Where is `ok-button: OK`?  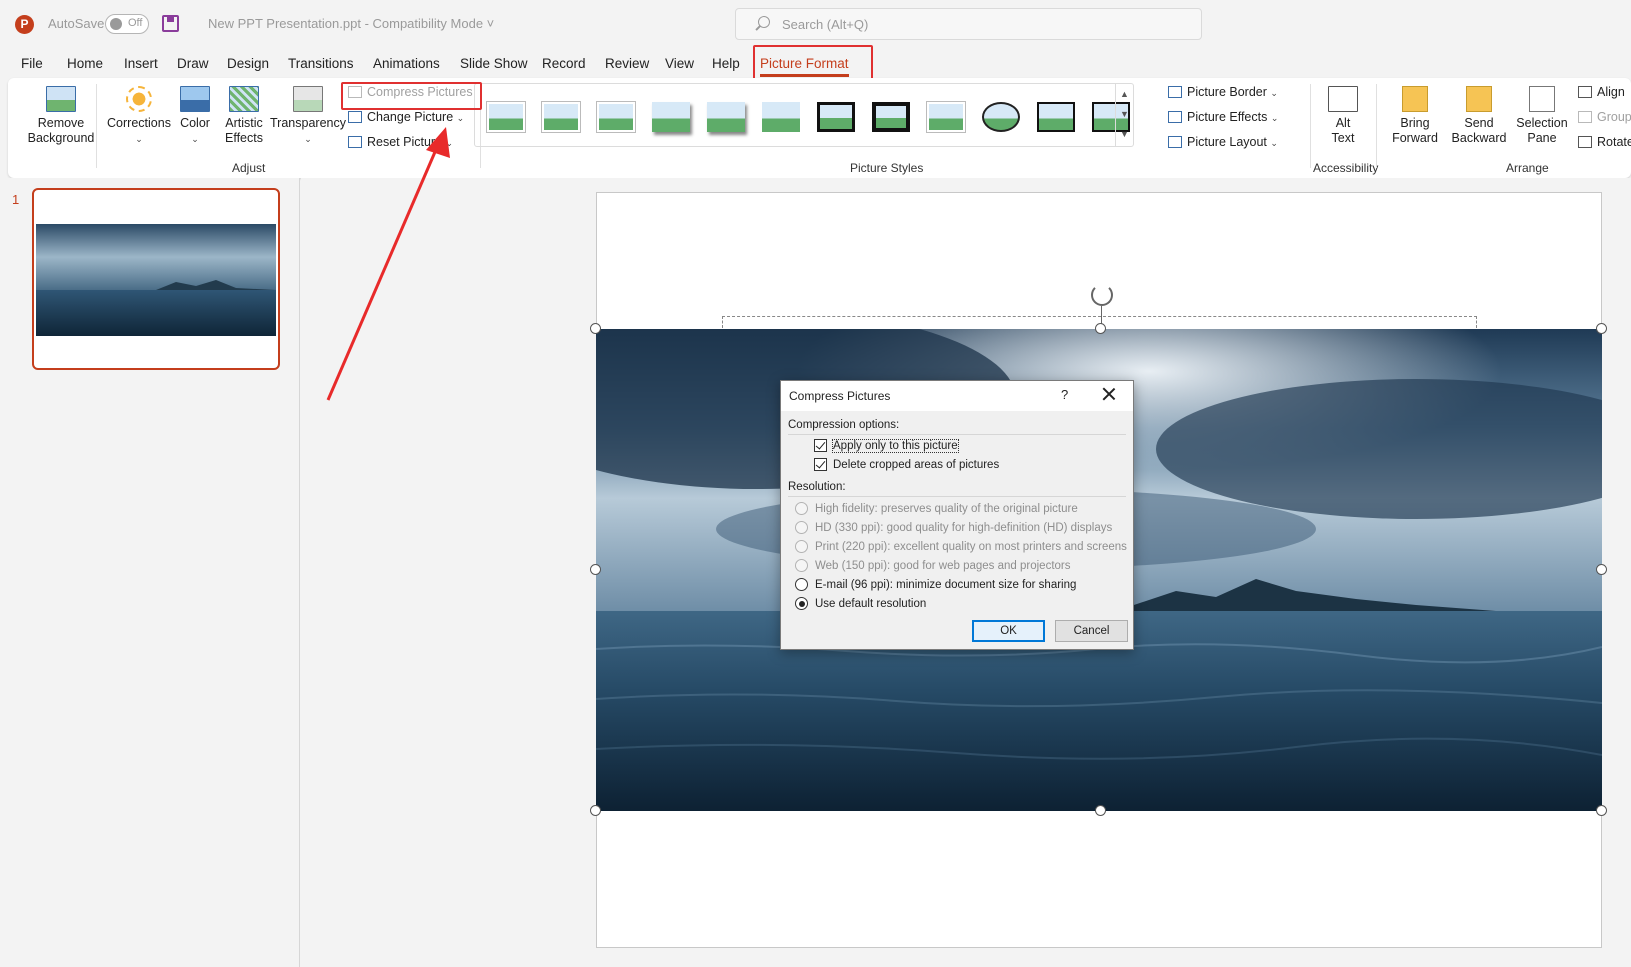
ok-button: OK is located at coordinates (1008, 631).